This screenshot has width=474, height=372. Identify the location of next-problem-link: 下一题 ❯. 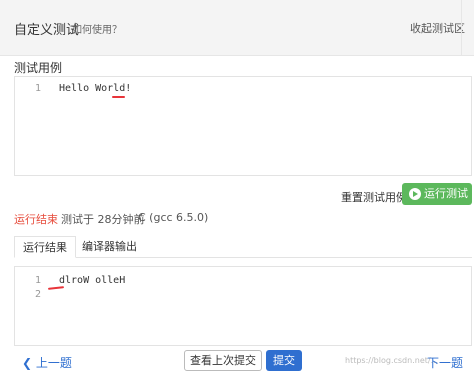
(450, 363).